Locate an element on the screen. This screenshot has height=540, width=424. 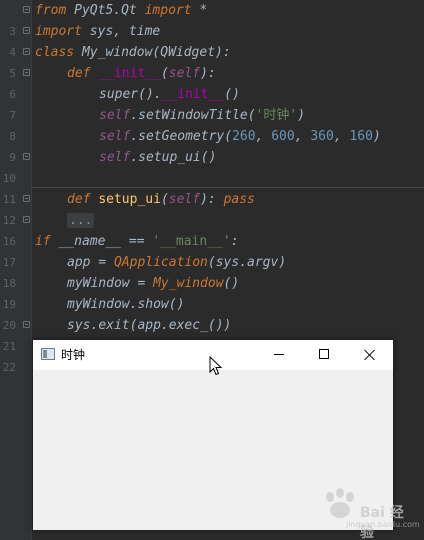
code-text: import sys, time is located at coordinates (98, 31).